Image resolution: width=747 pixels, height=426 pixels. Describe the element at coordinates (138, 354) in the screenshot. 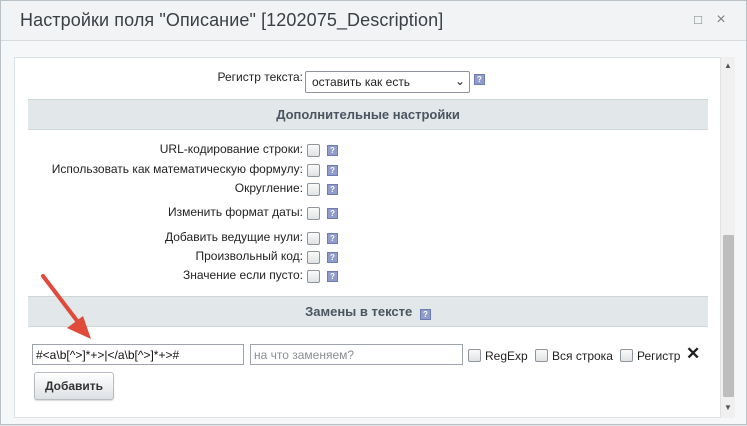

I see `search-pattern-input: #<a\b[^>]*+>|</a\b[^>]*+>#` at that location.